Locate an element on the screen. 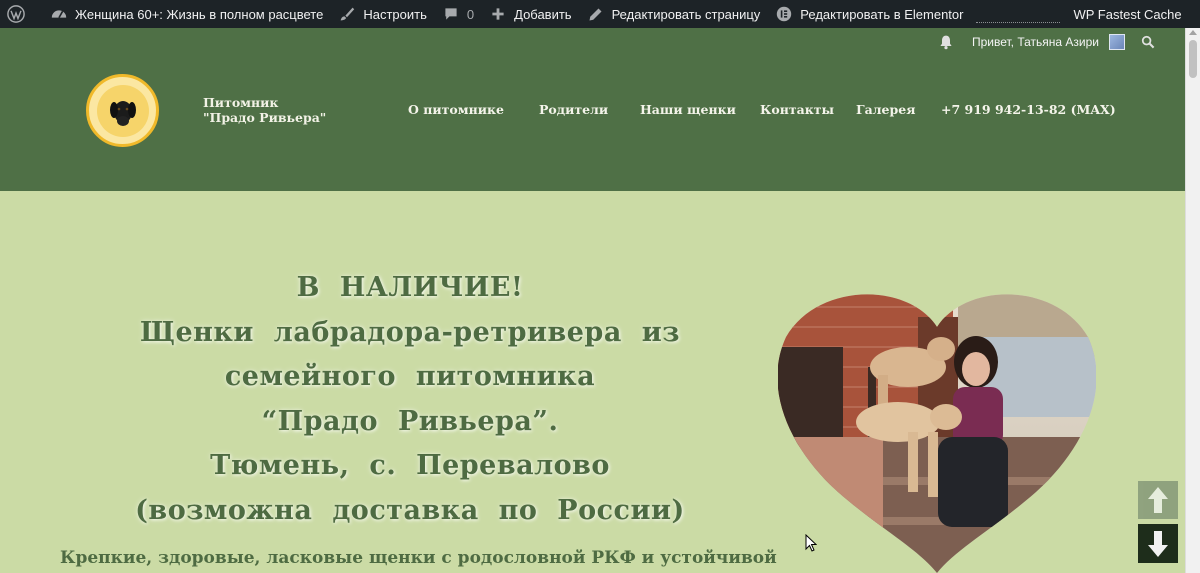 Image resolution: width=1200 pixels, height=573 pixels. customize-menu: Настроить is located at coordinates (382, 14).